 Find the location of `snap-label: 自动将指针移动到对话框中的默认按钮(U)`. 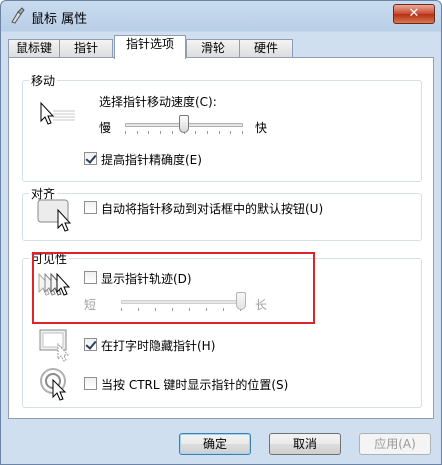

snap-label: 自动将指针移动到对话框中的默认按钮(U) is located at coordinates (212, 209).